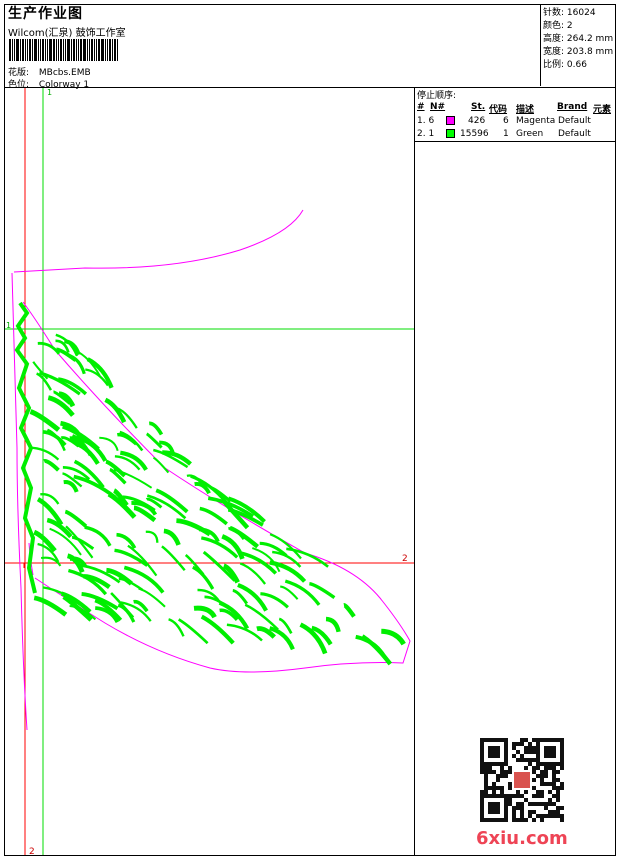 Image resolution: width=620 pixels, height=860 pixels. Describe the element at coordinates (522, 838) in the screenshot. I see `watermark-logo: 6xiu.com` at that location.